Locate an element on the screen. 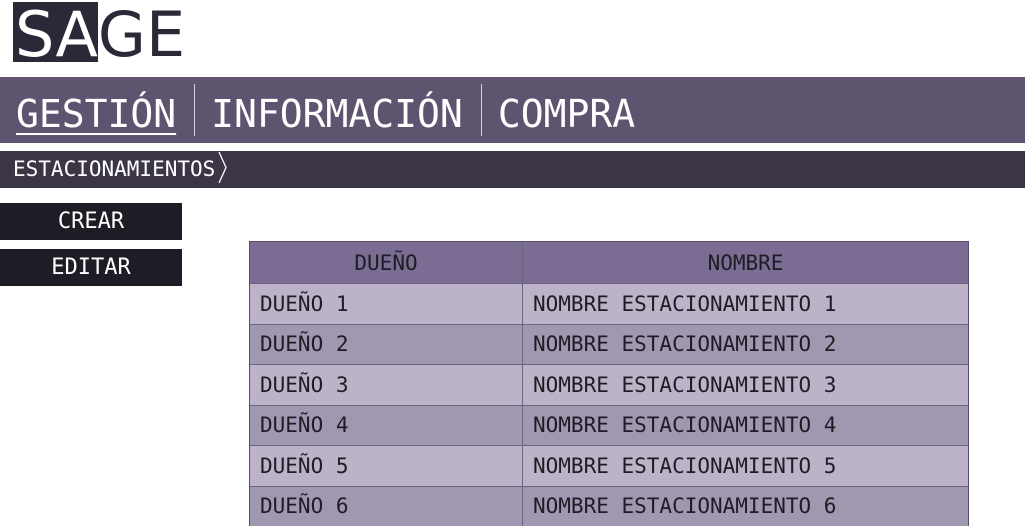  owner-cell: DUEÑO 4 is located at coordinates (386, 425).